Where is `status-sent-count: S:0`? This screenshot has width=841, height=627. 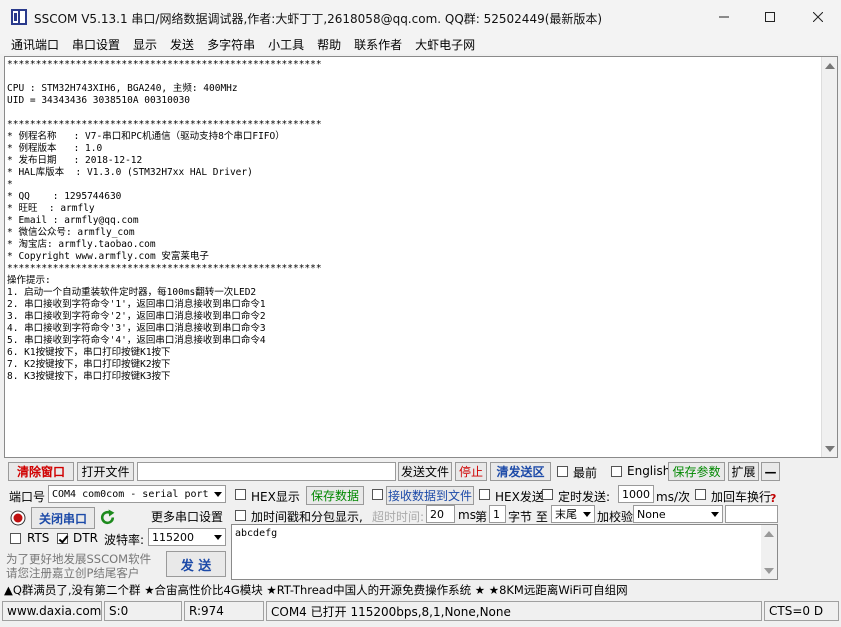 status-sent-count: S:0 is located at coordinates (143, 611).